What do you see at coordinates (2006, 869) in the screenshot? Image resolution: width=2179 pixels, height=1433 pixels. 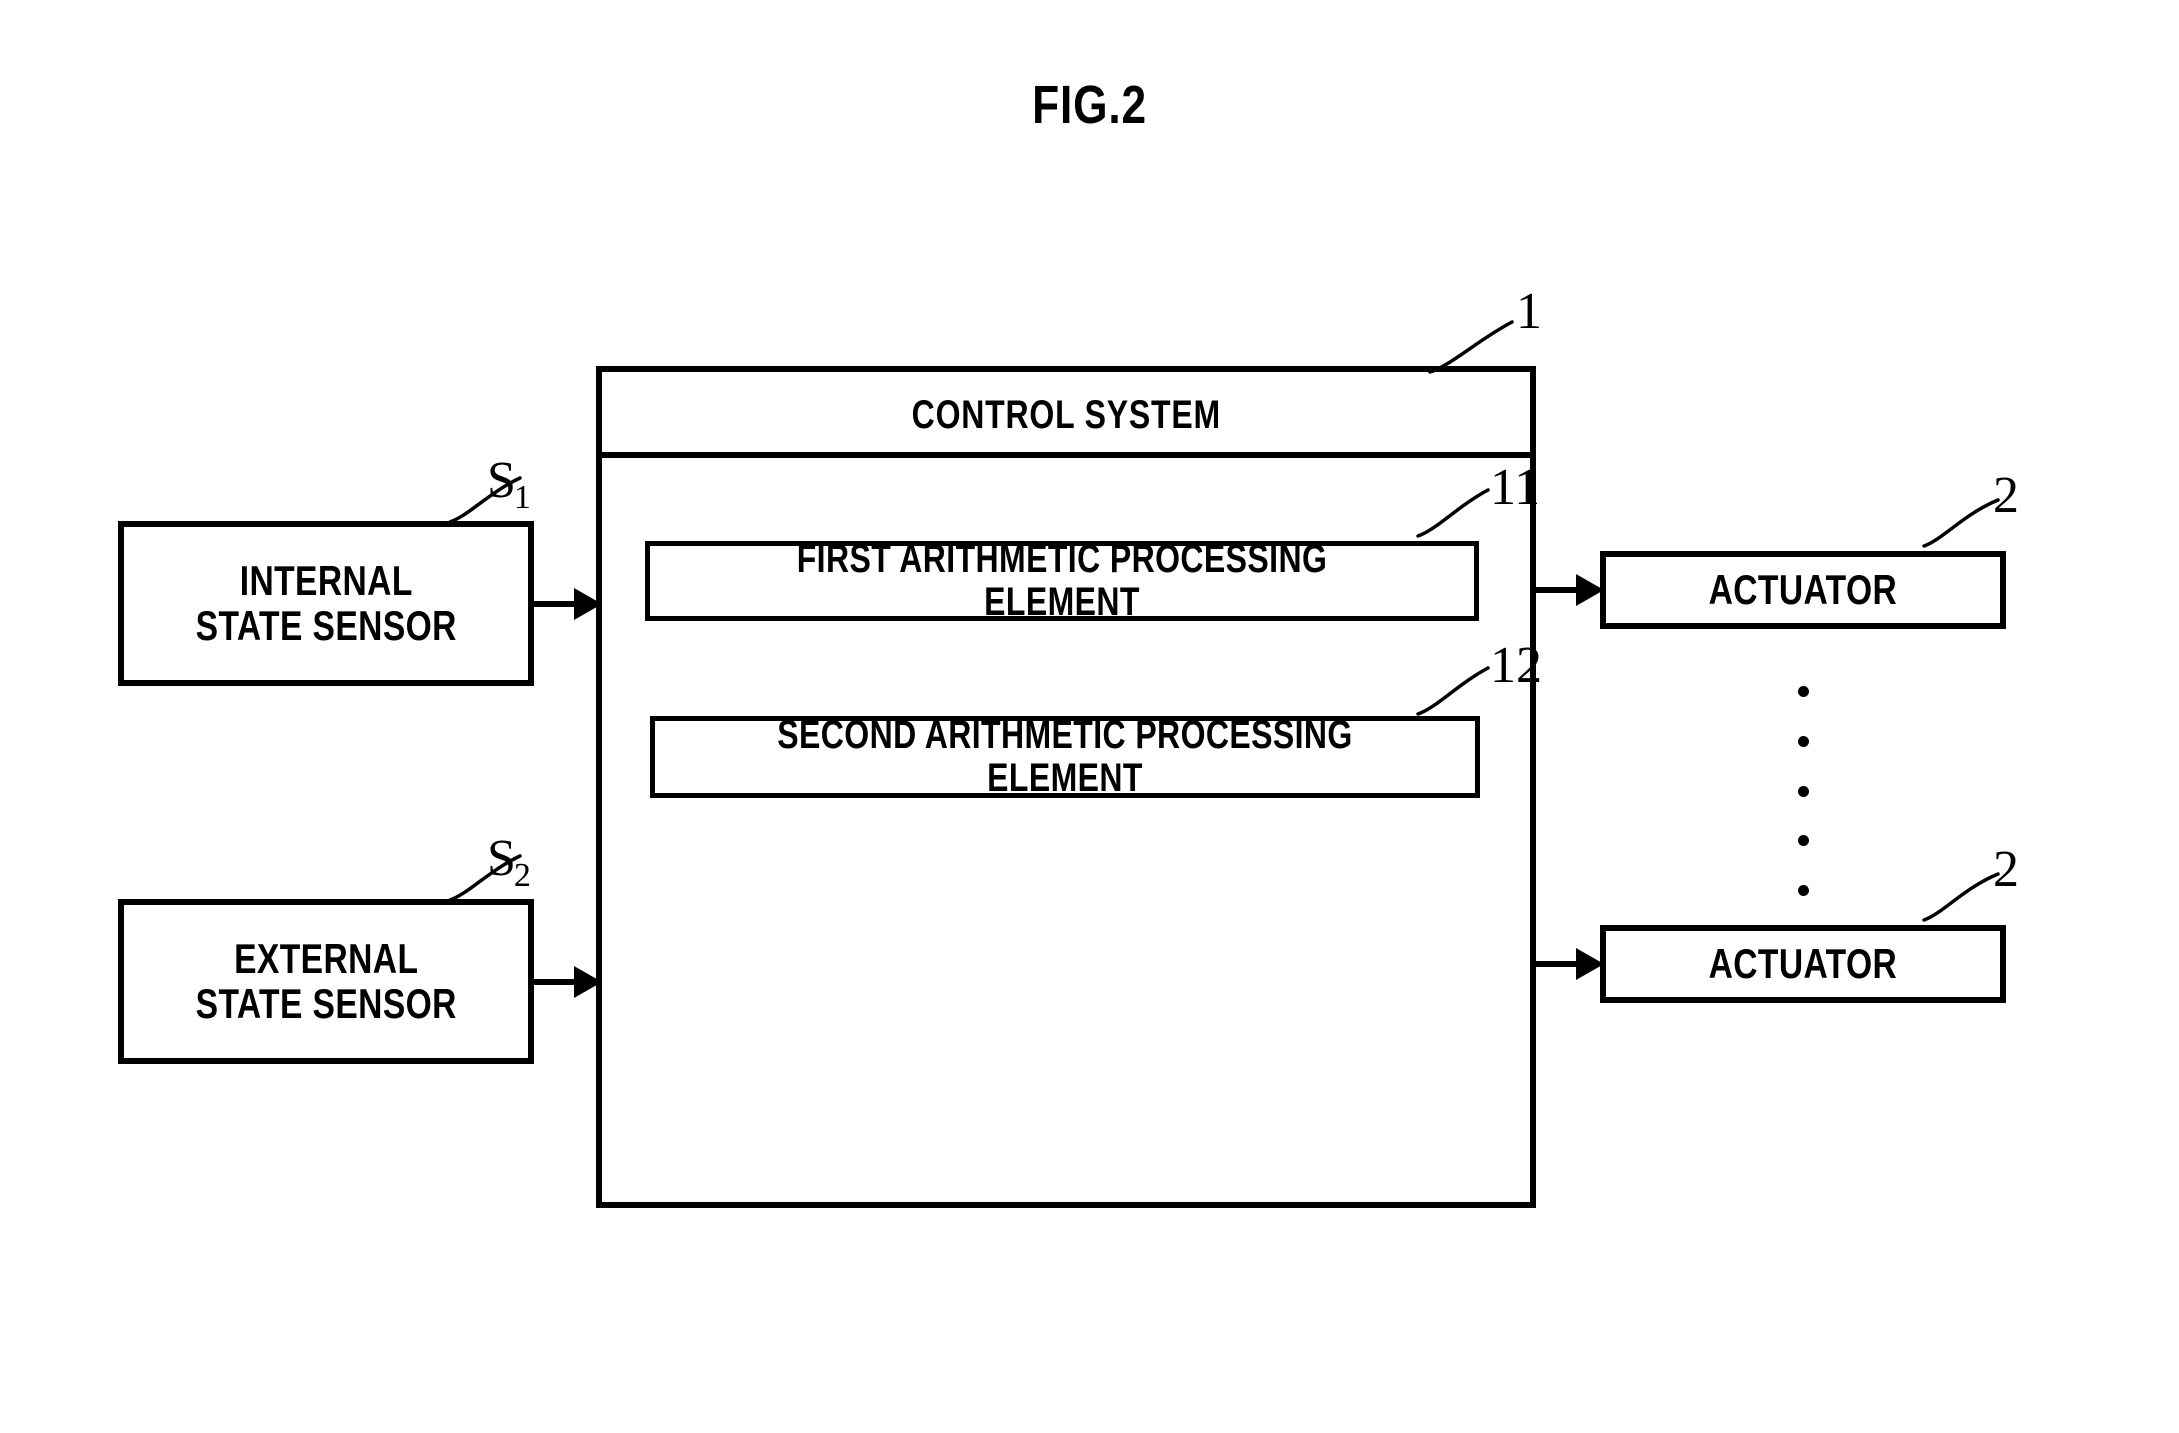 I see `callout-actuator-2: 2` at bounding box center [2006, 869].